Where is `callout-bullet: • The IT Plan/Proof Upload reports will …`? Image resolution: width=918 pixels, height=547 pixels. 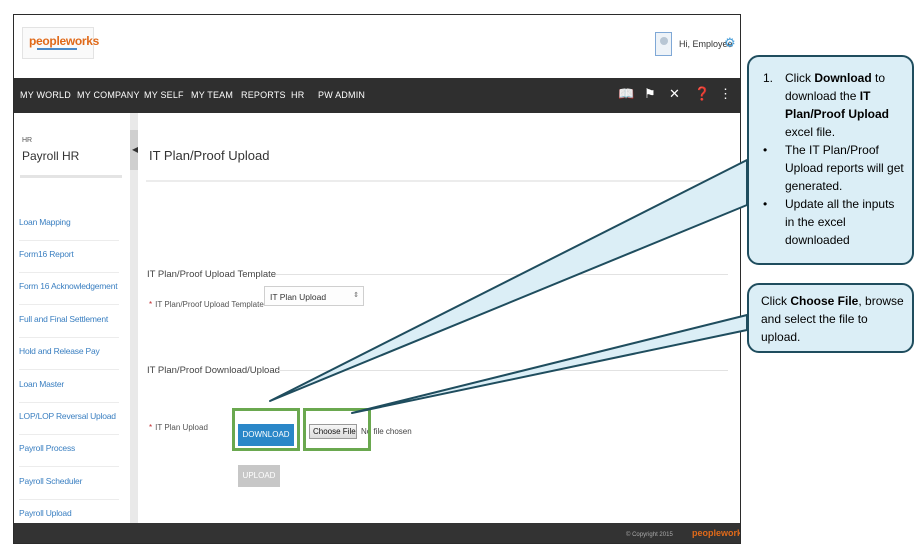 callout-bullet: • The IT Plan/Proof Upload reports will … is located at coordinates (831, 168).